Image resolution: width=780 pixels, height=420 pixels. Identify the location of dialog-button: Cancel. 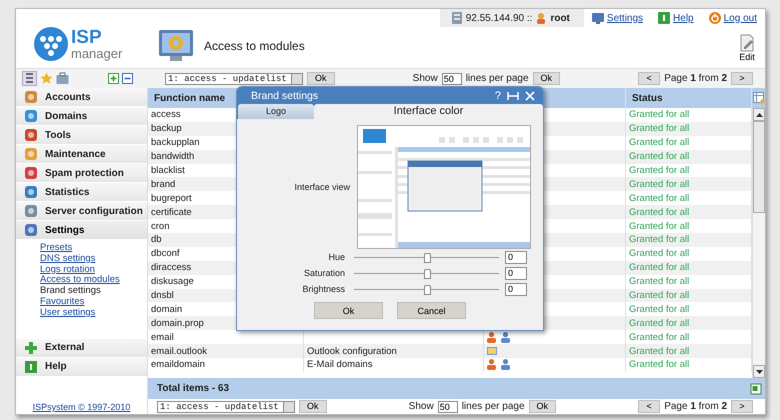
(431, 310).